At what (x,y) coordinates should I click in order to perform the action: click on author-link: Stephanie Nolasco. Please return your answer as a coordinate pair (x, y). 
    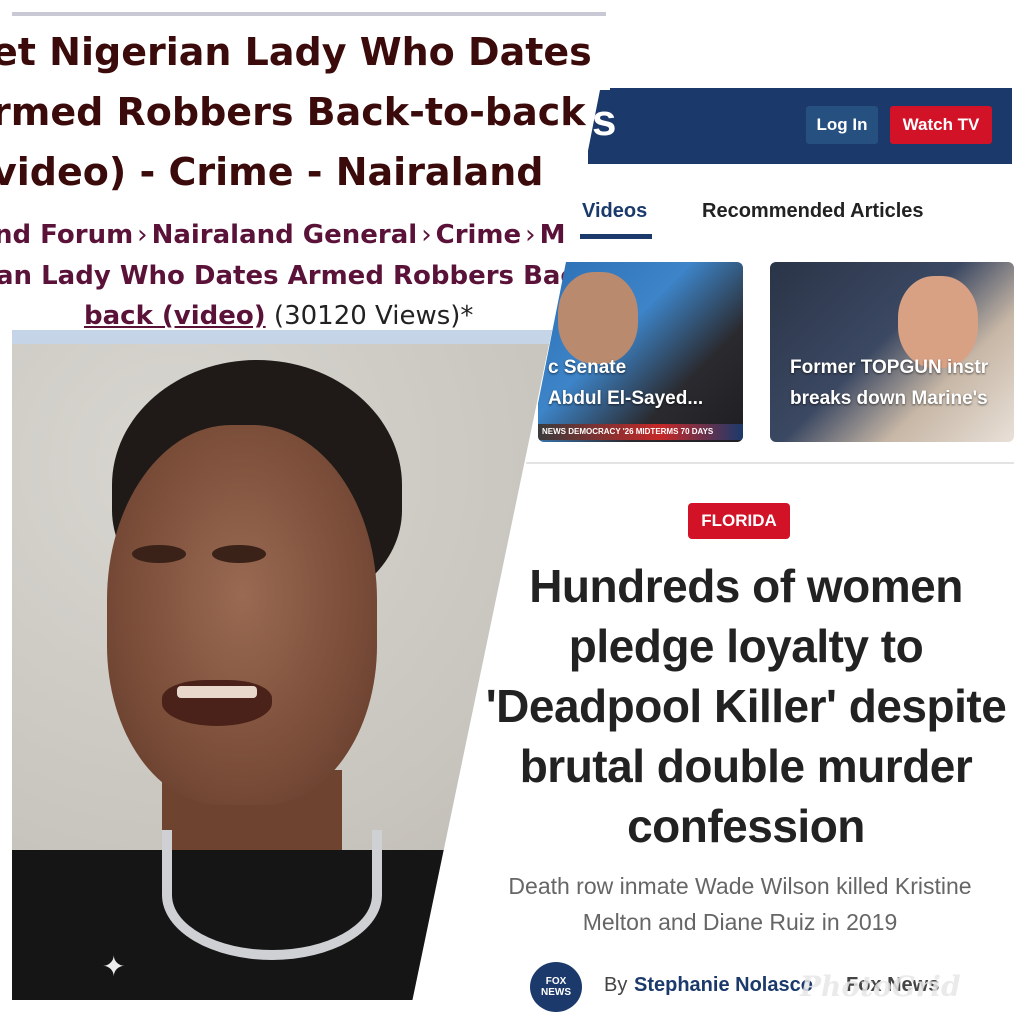
    Looking at the image, I should click on (723, 985).